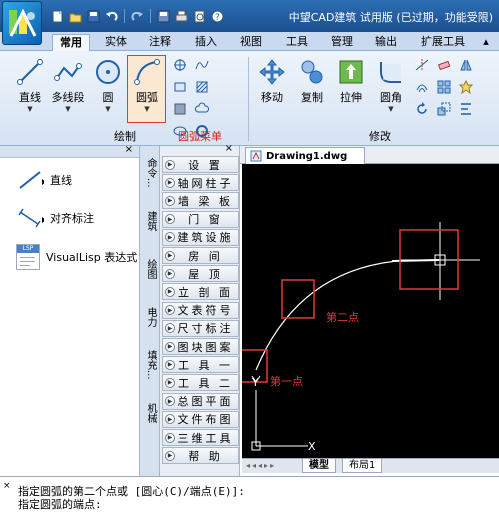 Image resolution: width=499 pixels, height=513 pixels. Describe the element at coordinates (386, 42) in the screenshot. I see `tab-output: 输出` at that location.